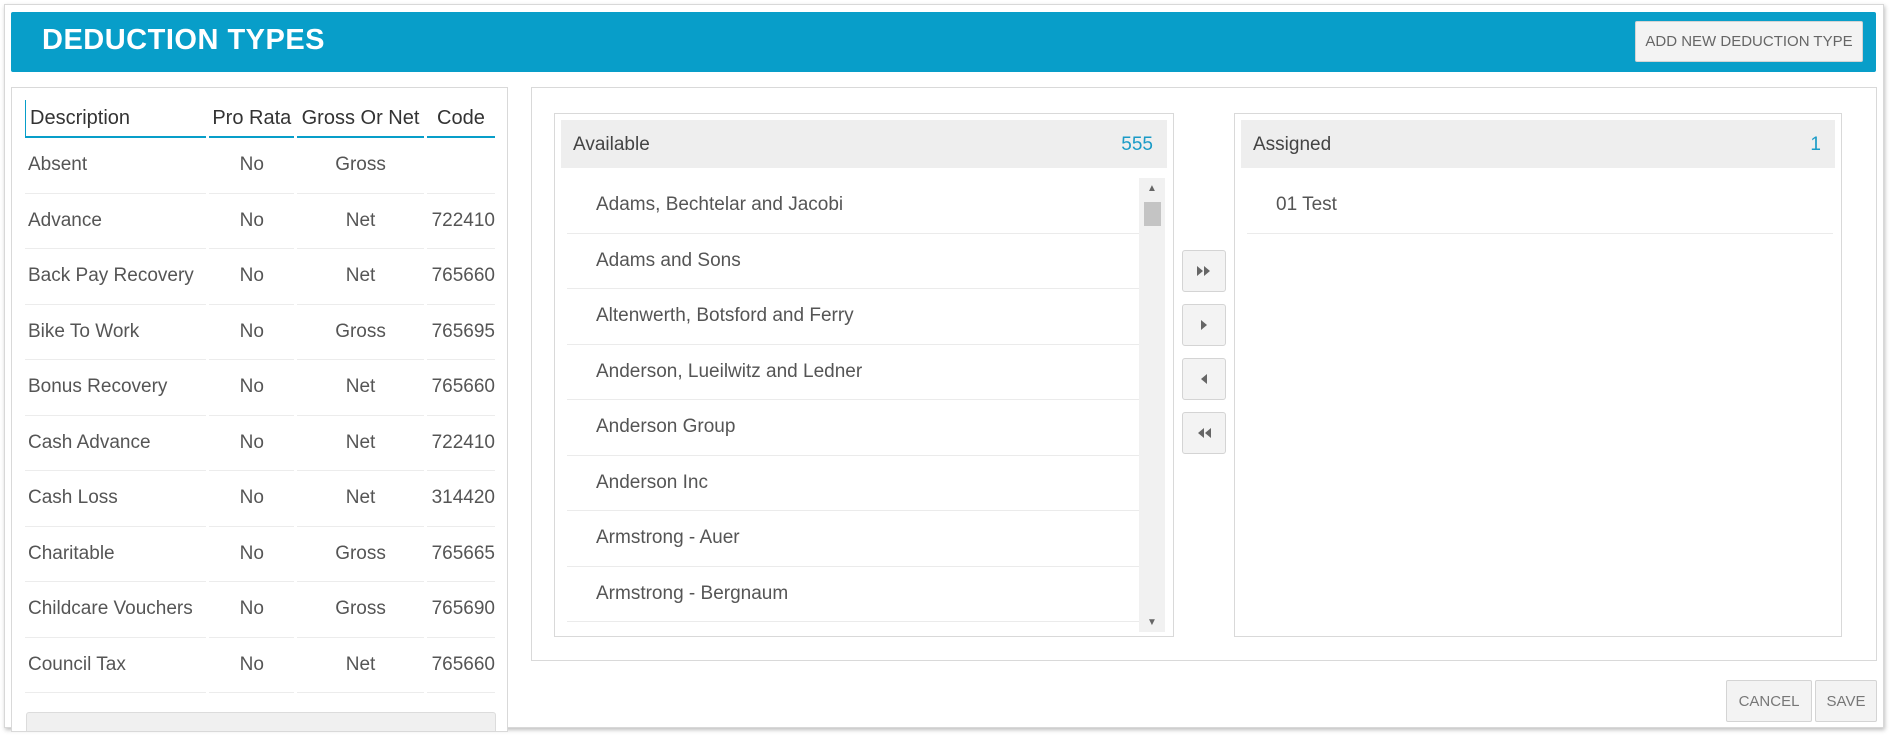  I want to click on assigned-list: 01 Test, so click(1540, 206).